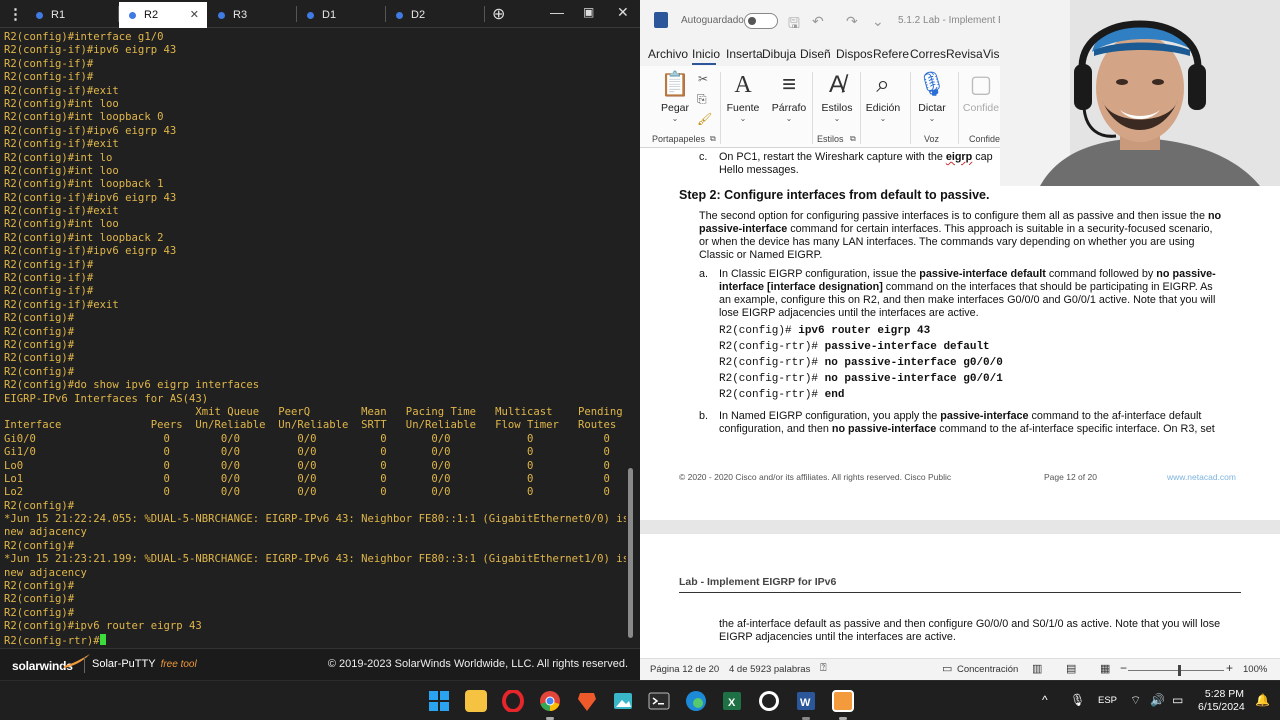  What do you see at coordinates (630, 553) in the screenshot?
I see `terminal-scrollbar` at bounding box center [630, 553].